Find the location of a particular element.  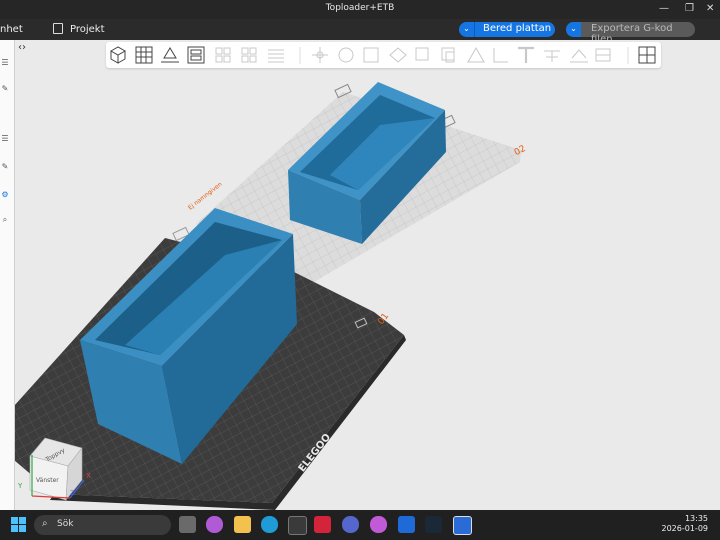

minimize-icon: — is located at coordinates (664, 8).